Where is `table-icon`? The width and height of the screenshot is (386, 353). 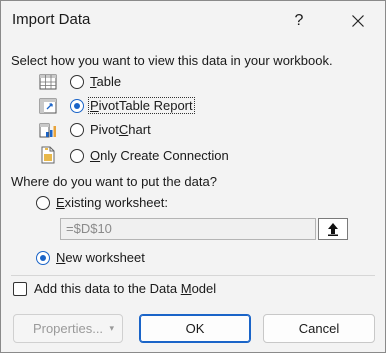
table-icon is located at coordinates (48, 82).